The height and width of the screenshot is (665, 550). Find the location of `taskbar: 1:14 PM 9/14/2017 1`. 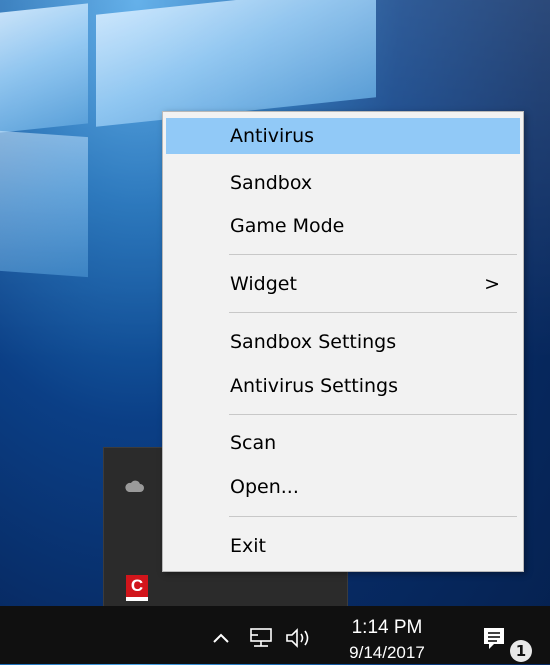

taskbar: 1:14 PM 9/14/2017 1 is located at coordinates (275, 635).